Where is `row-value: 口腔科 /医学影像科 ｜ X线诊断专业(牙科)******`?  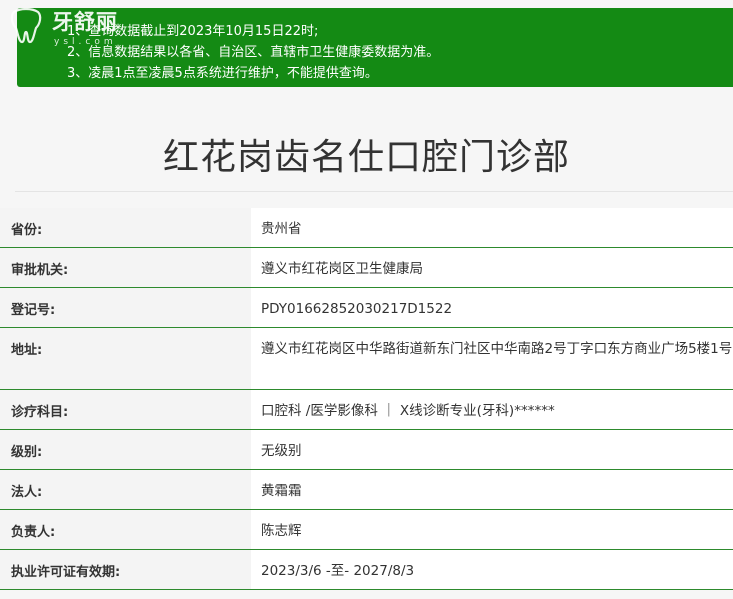 row-value: 口腔科 /医学影像科 ｜ X线诊断专业(牙科)****** is located at coordinates (492, 409).